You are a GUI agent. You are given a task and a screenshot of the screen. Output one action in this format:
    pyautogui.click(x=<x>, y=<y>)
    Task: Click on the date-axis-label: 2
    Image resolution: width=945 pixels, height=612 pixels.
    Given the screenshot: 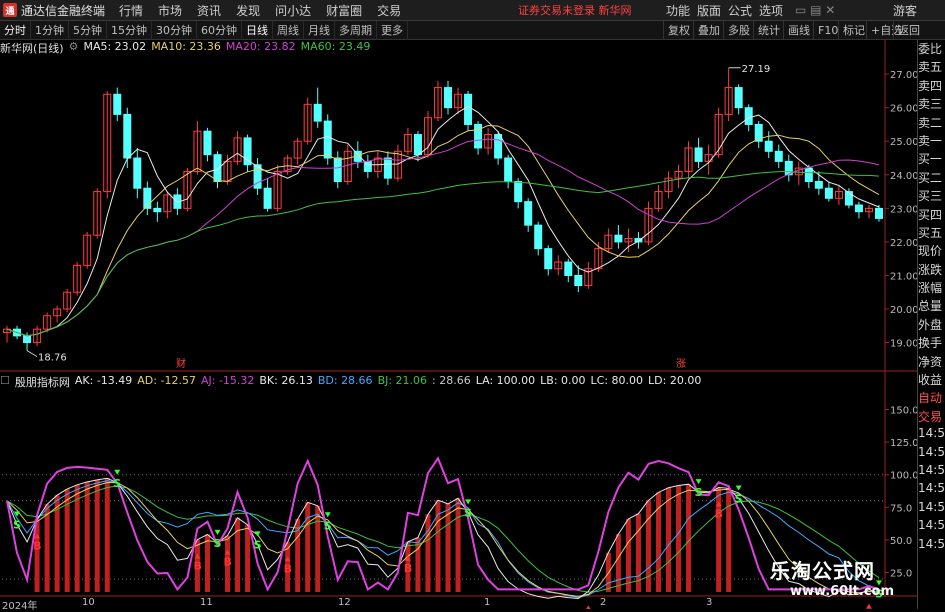 What is the action you would take?
    pyautogui.click(x=603, y=602)
    